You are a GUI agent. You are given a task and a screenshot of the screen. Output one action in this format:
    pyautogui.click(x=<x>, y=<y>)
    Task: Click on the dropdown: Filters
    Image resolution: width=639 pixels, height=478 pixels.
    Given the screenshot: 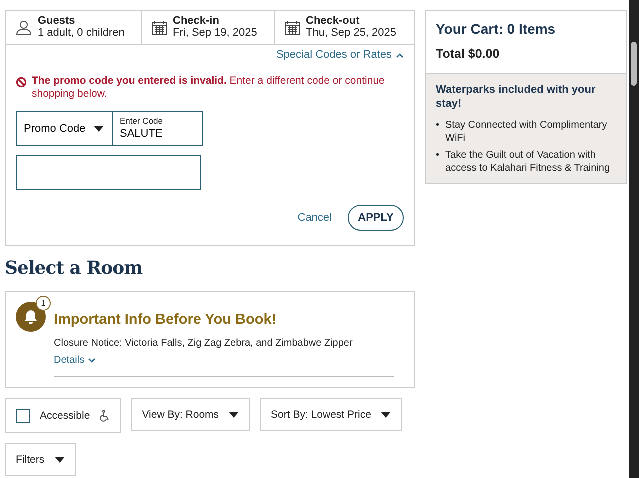 What is the action you would take?
    pyautogui.click(x=40, y=459)
    